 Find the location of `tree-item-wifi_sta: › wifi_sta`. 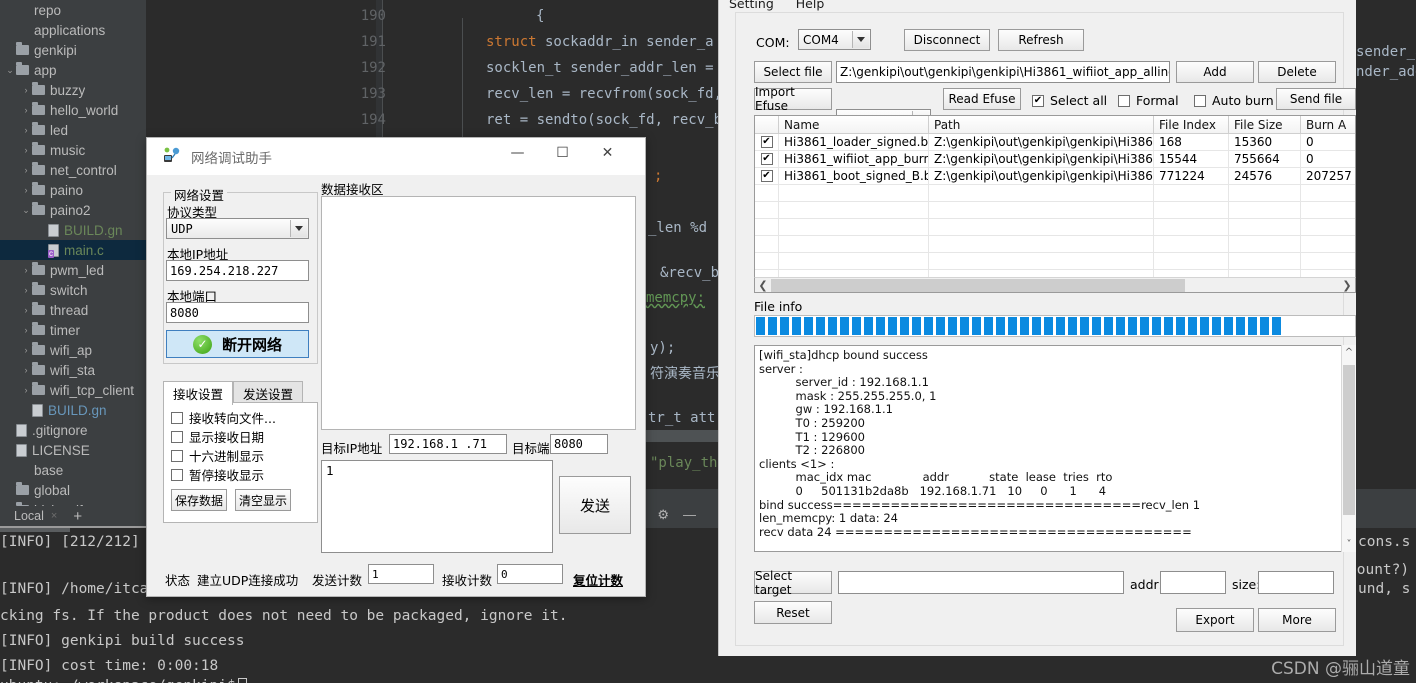

tree-item-wifi_sta: › wifi_sta is located at coordinates (73, 370).